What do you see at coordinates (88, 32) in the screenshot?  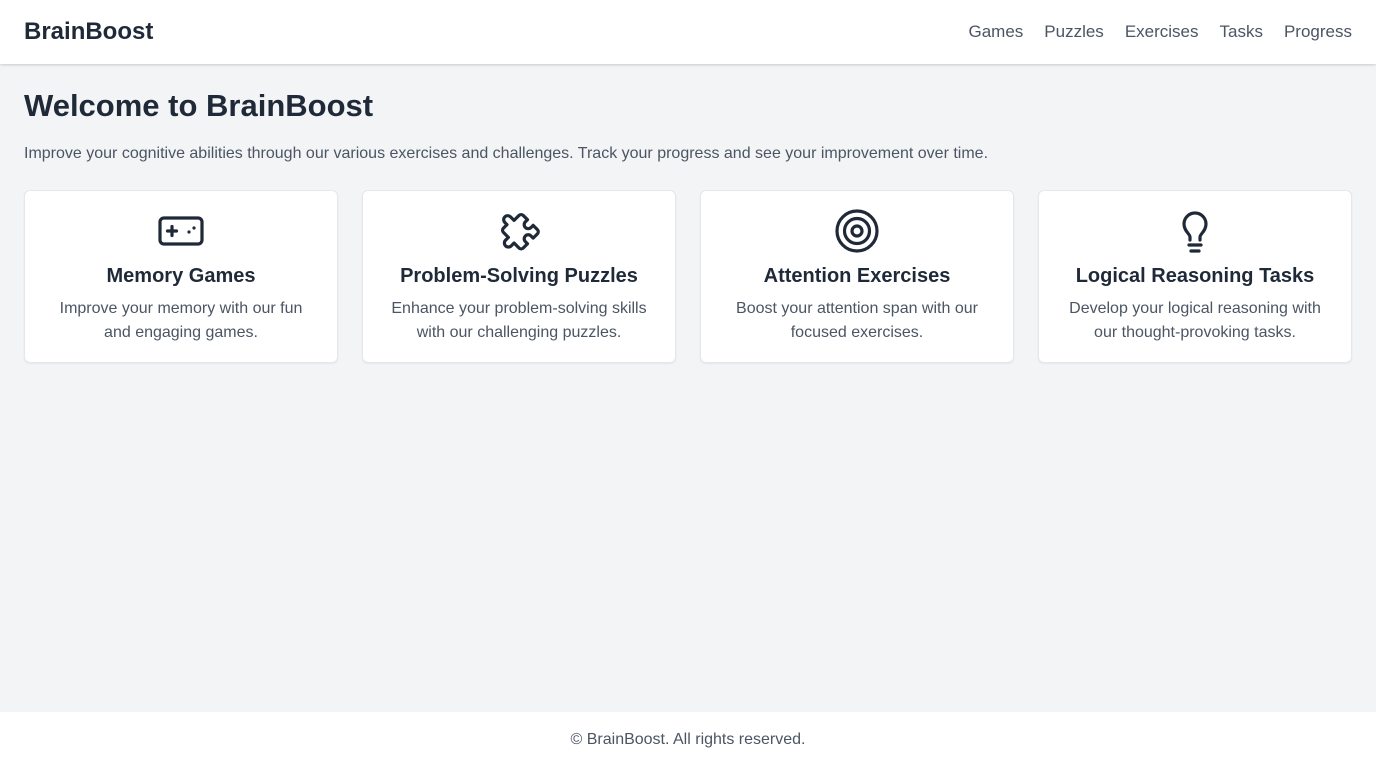 I see `brand-logo: BrainBoost` at bounding box center [88, 32].